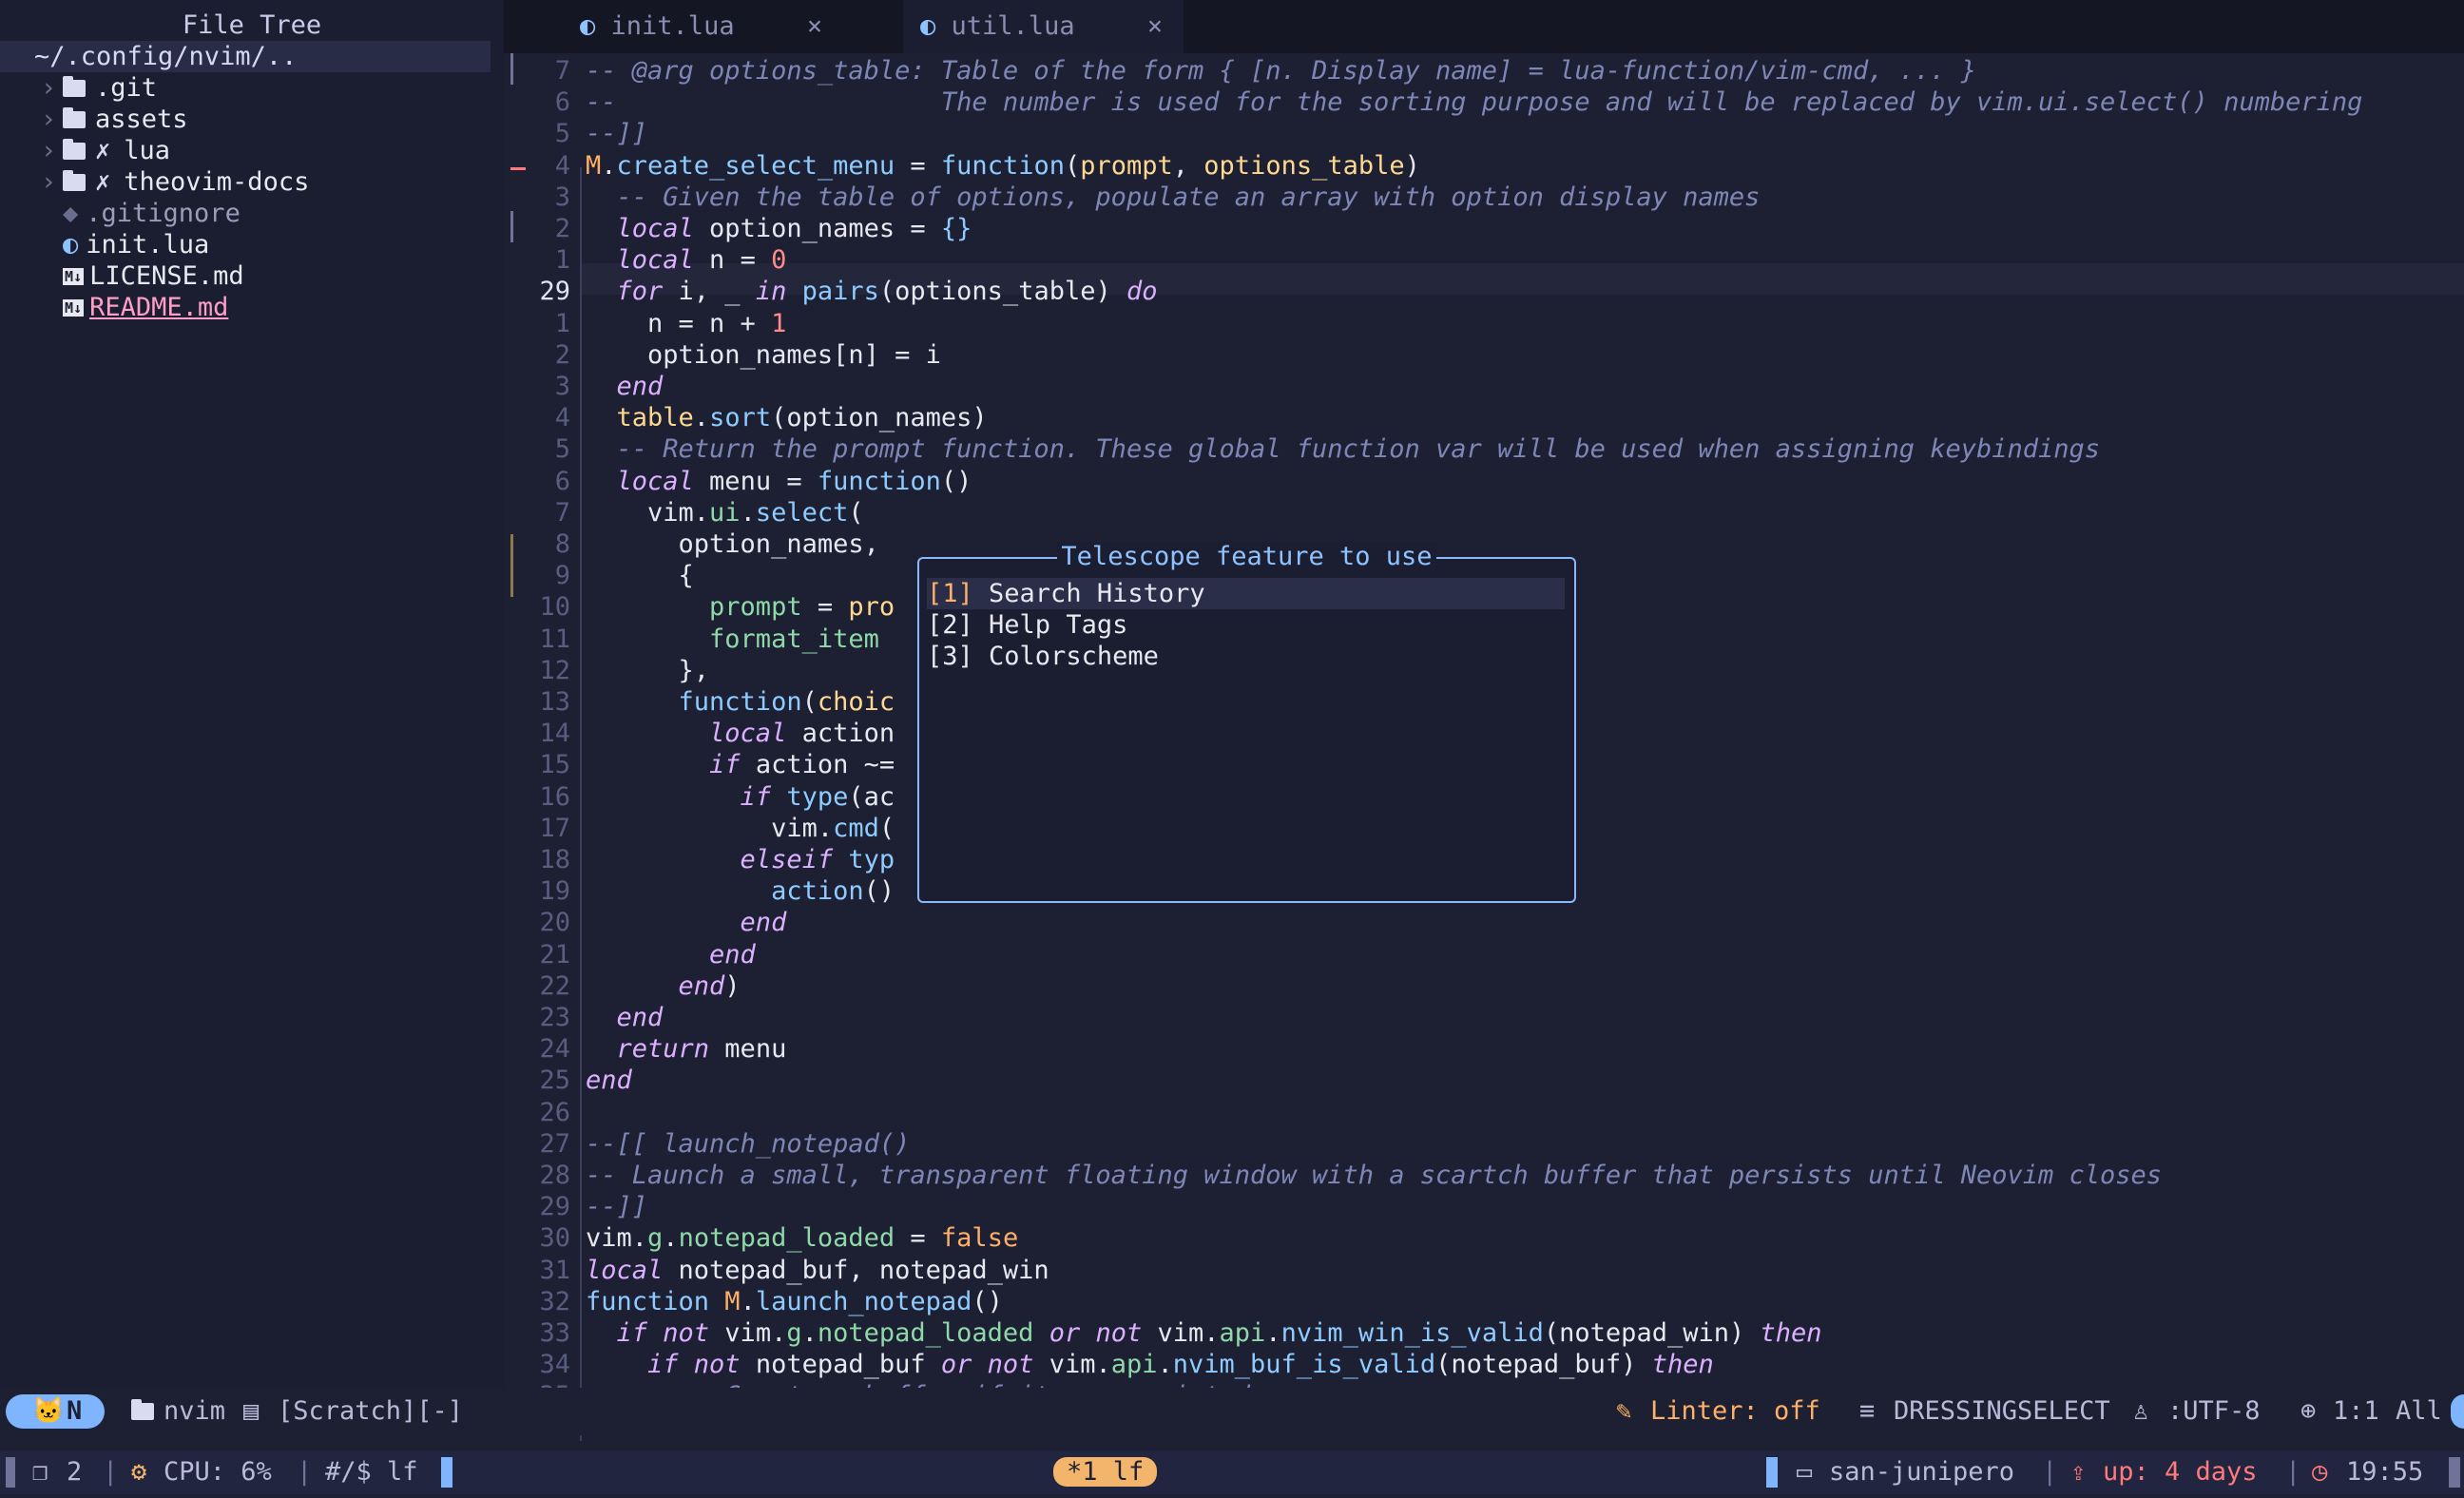 The width and height of the screenshot is (2464, 1498). What do you see at coordinates (794, 1301) in the screenshot?
I see `code-line: function M.launch_notepad()` at bounding box center [794, 1301].